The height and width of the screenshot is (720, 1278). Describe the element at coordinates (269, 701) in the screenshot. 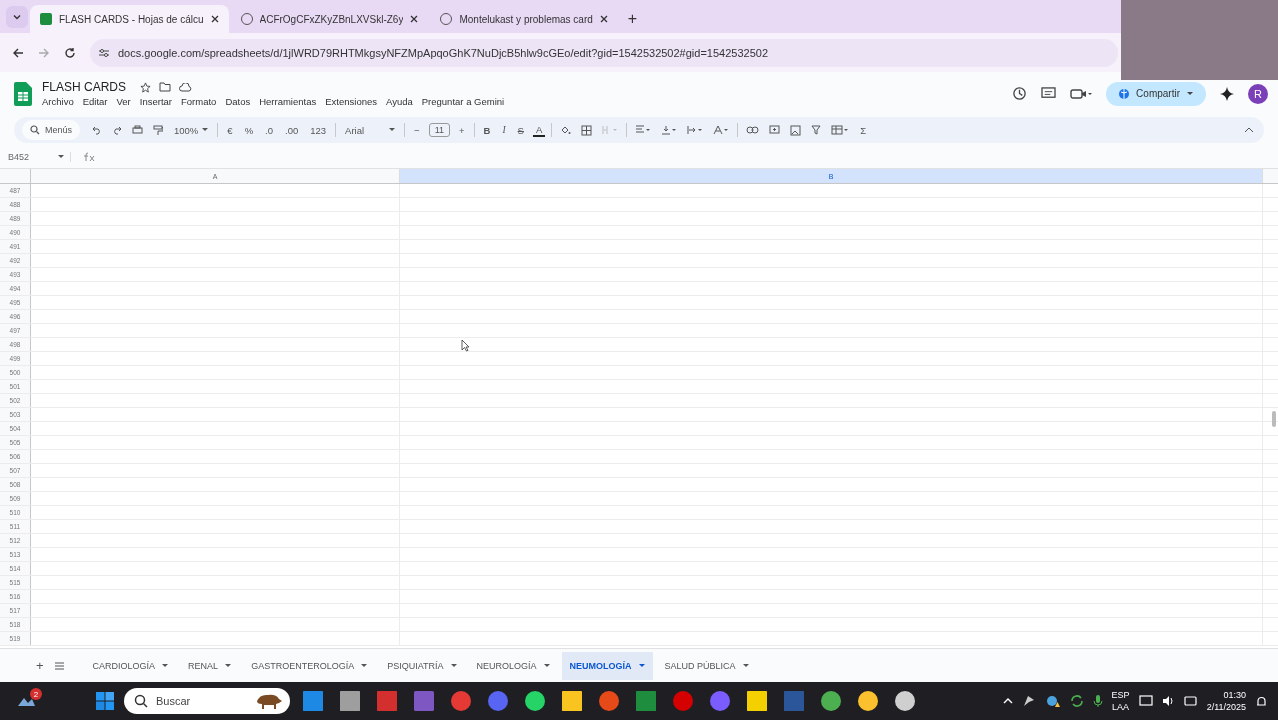

I see `bison-icon` at that location.